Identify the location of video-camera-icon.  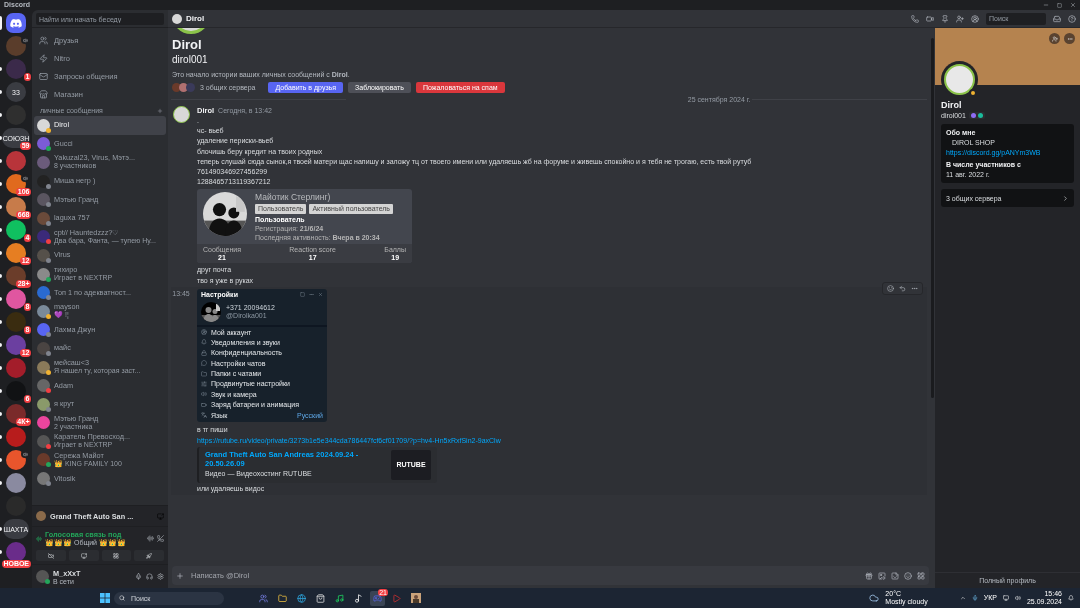
(930, 18).